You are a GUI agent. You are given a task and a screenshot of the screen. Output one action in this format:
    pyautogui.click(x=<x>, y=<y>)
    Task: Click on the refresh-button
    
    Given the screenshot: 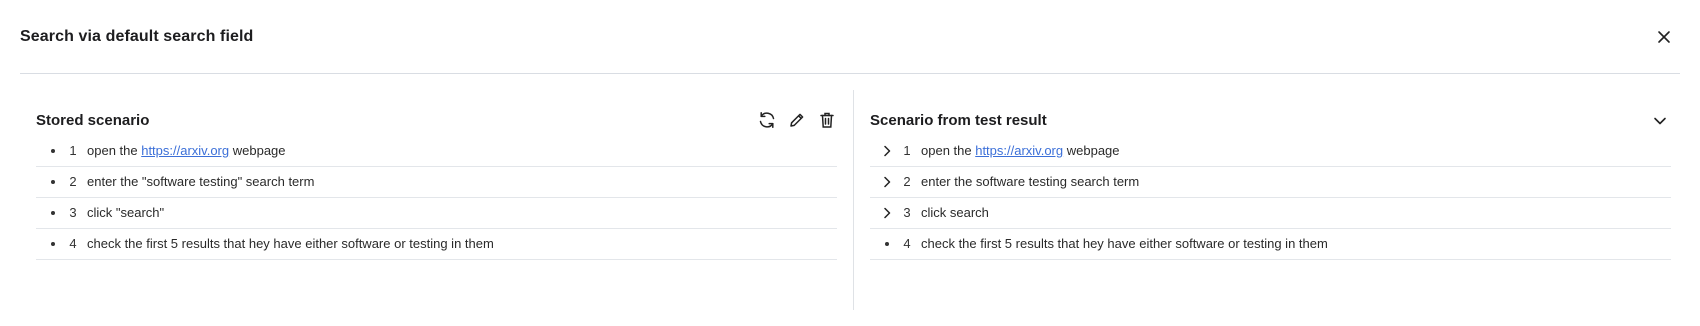 What is the action you would take?
    pyautogui.click(x=767, y=120)
    